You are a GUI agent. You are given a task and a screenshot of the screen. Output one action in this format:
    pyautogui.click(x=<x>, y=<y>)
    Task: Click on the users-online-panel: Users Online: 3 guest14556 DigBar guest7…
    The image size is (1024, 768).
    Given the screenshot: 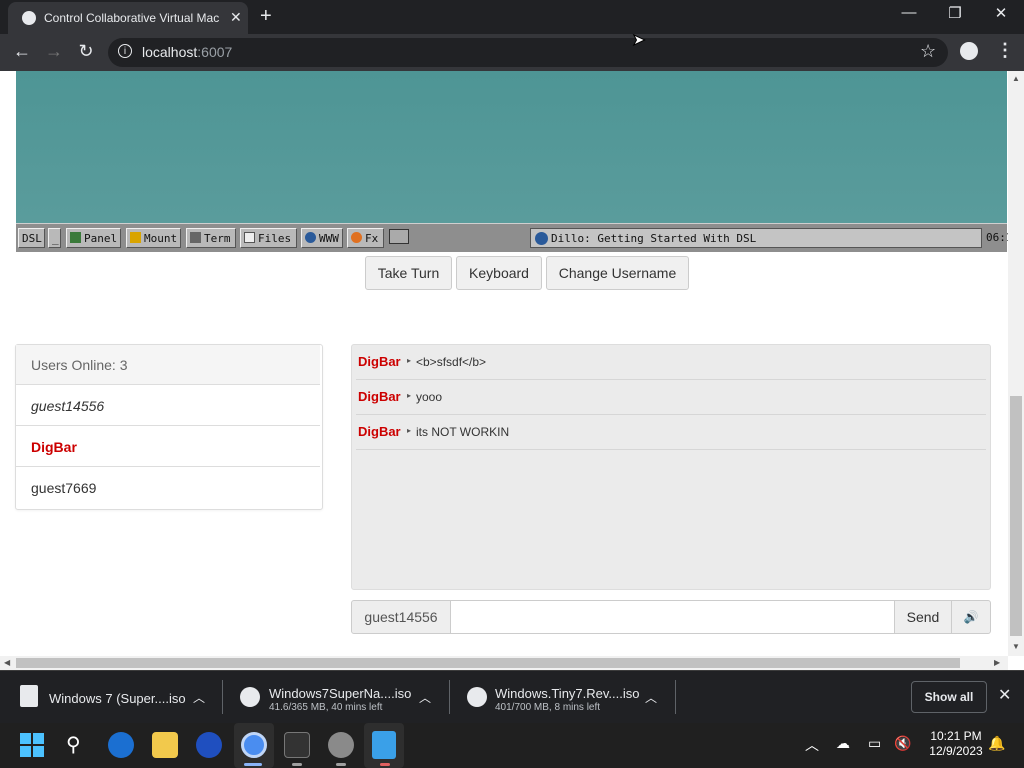 What is the action you would take?
    pyautogui.click(x=169, y=427)
    